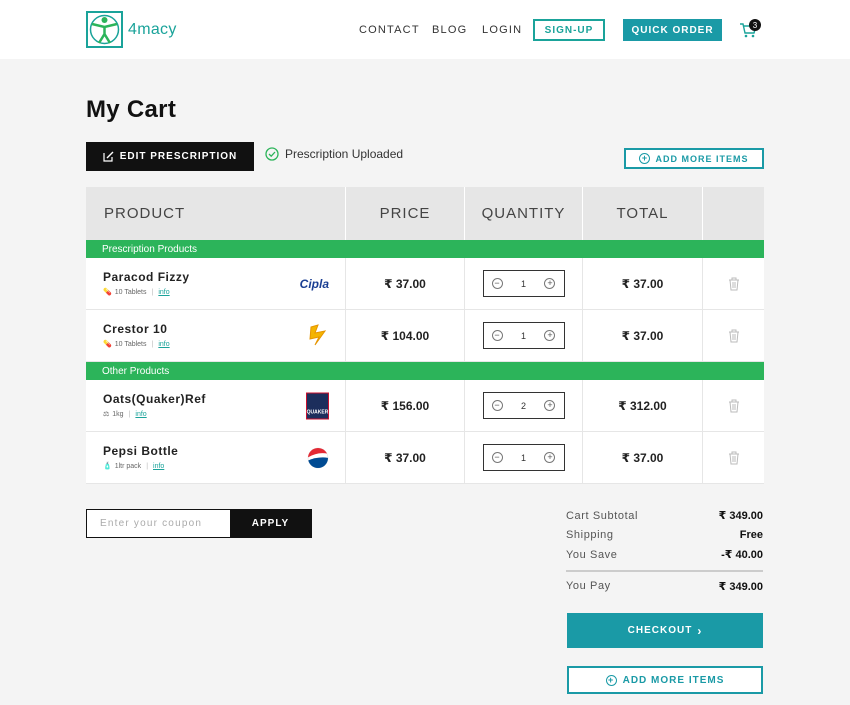 Image resolution: width=850 pixels, height=705 pixels. Describe the element at coordinates (107, 466) in the screenshot. I see `bottle-icon: 🧴` at that location.